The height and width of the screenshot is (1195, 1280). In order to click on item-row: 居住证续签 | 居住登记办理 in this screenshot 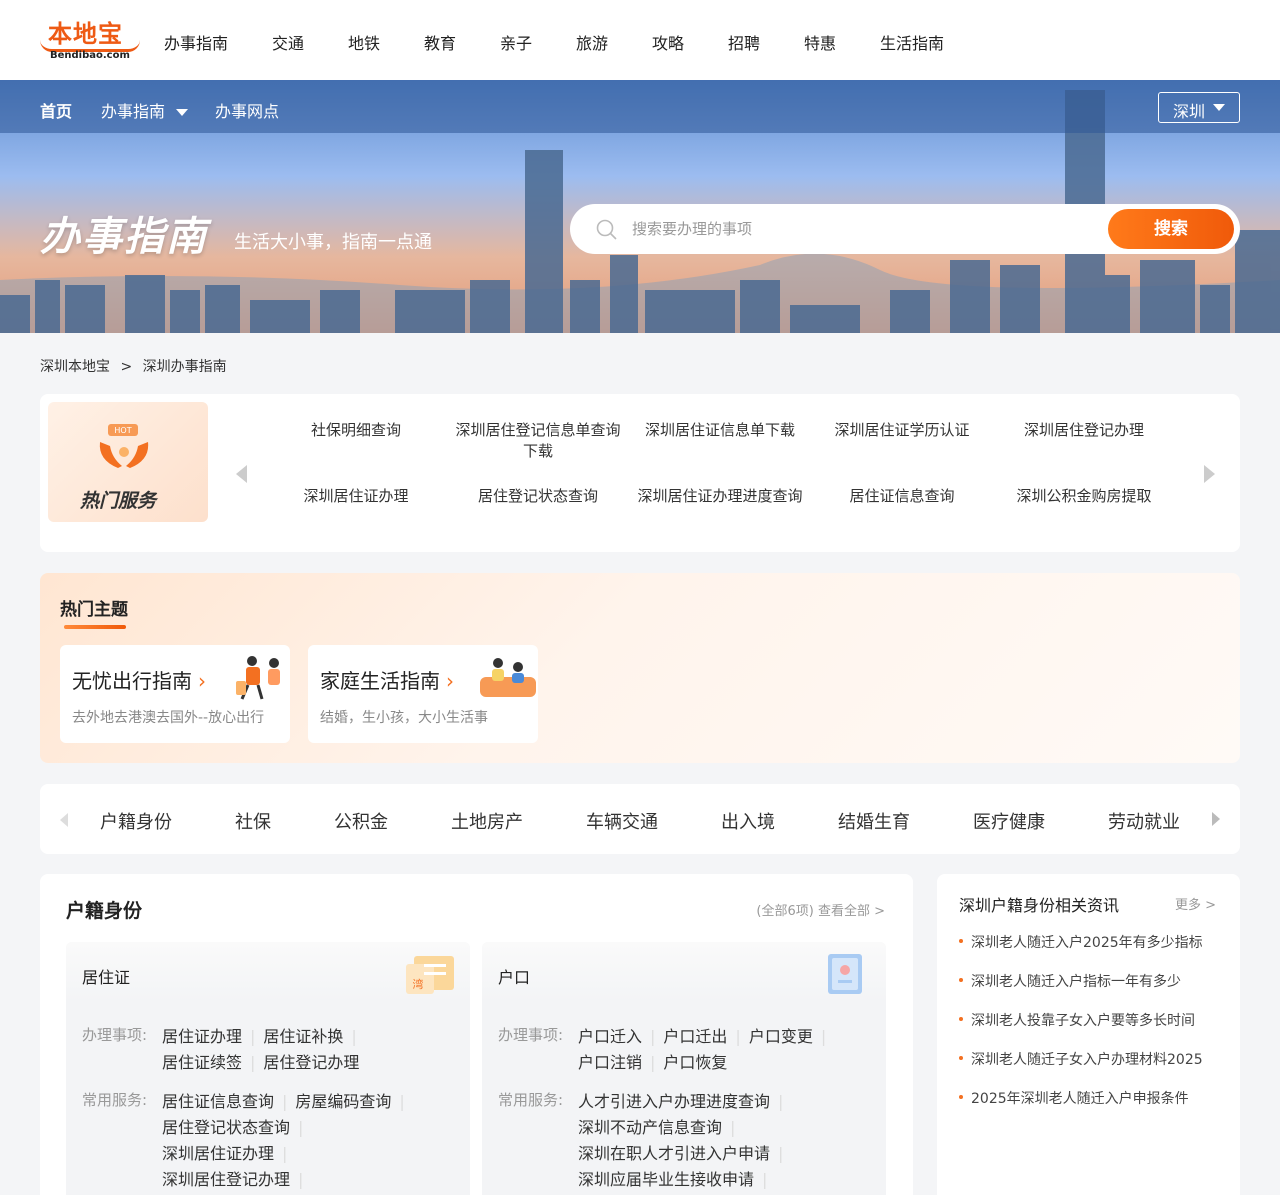, I will do `click(261, 1062)`.